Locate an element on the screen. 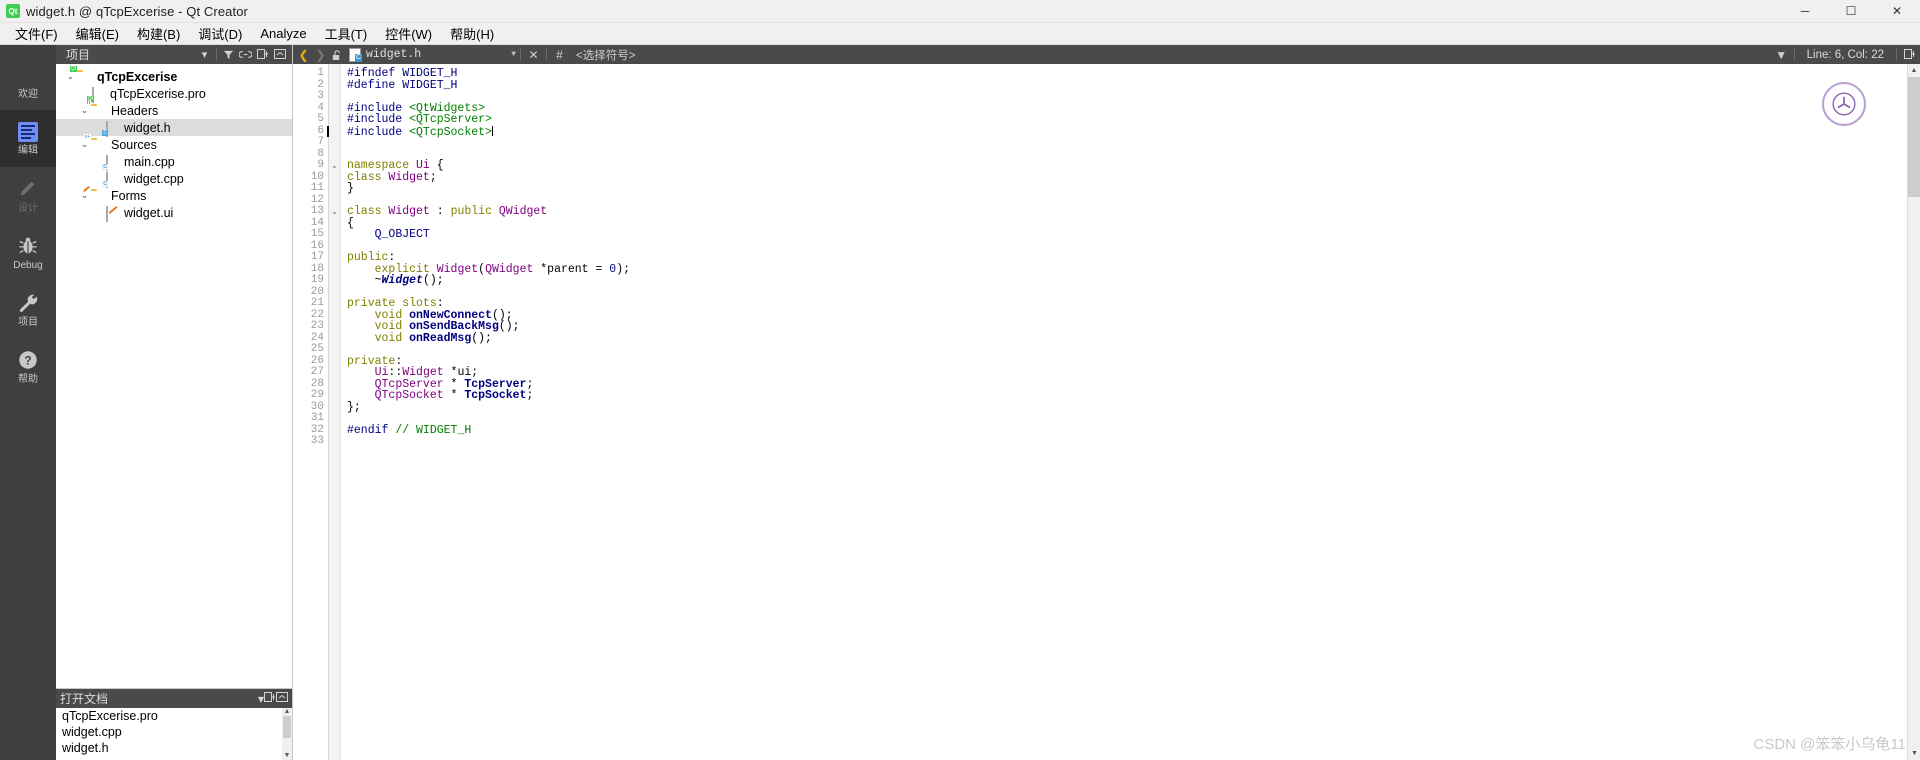 This screenshot has width=1920, height=760. open-document-item: widget.cpp is located at coordinates (174, 732).